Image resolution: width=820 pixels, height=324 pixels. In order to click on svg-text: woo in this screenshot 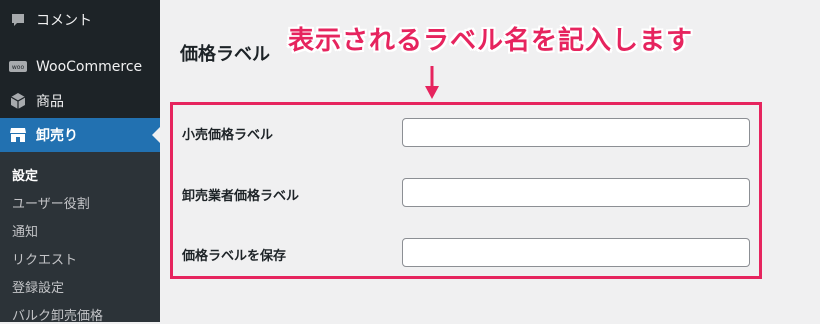, I will do `click(18, 67)`.